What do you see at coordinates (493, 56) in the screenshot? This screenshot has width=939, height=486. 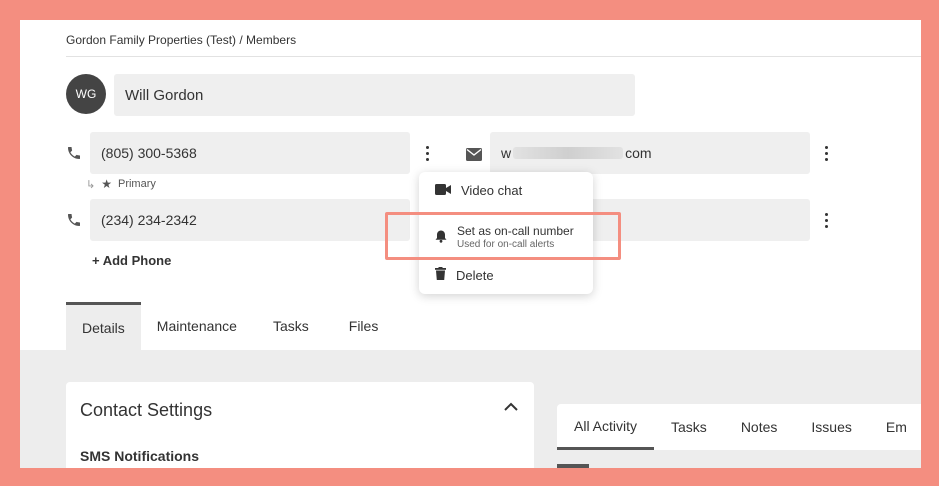 I see `divider` at bounding box center [493, 56].